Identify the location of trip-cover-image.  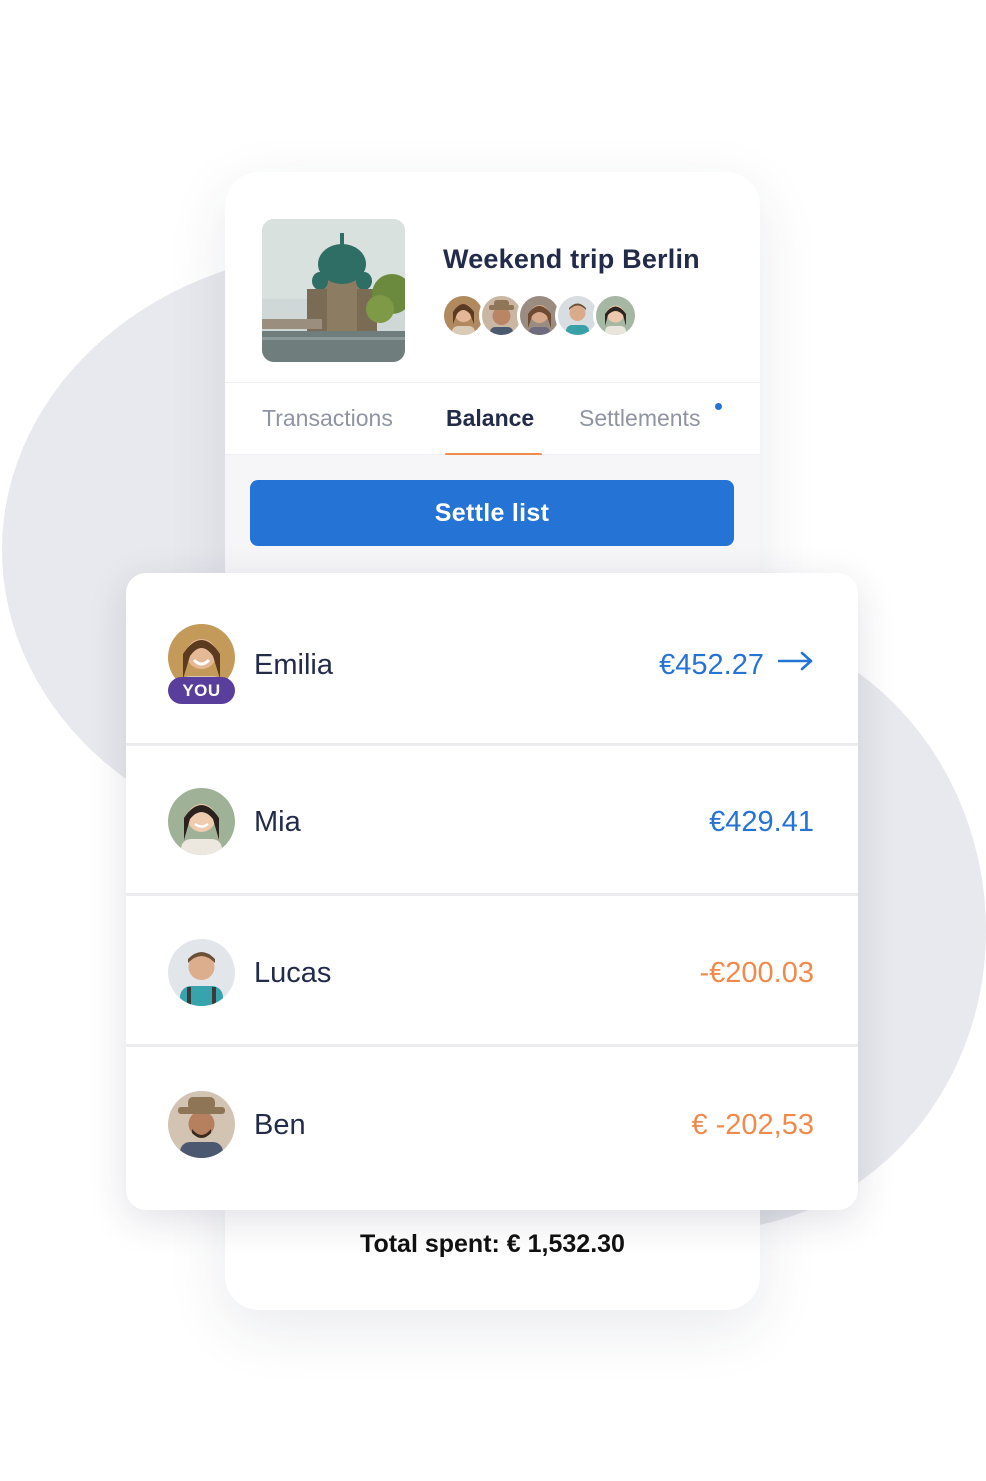
(333, 290).